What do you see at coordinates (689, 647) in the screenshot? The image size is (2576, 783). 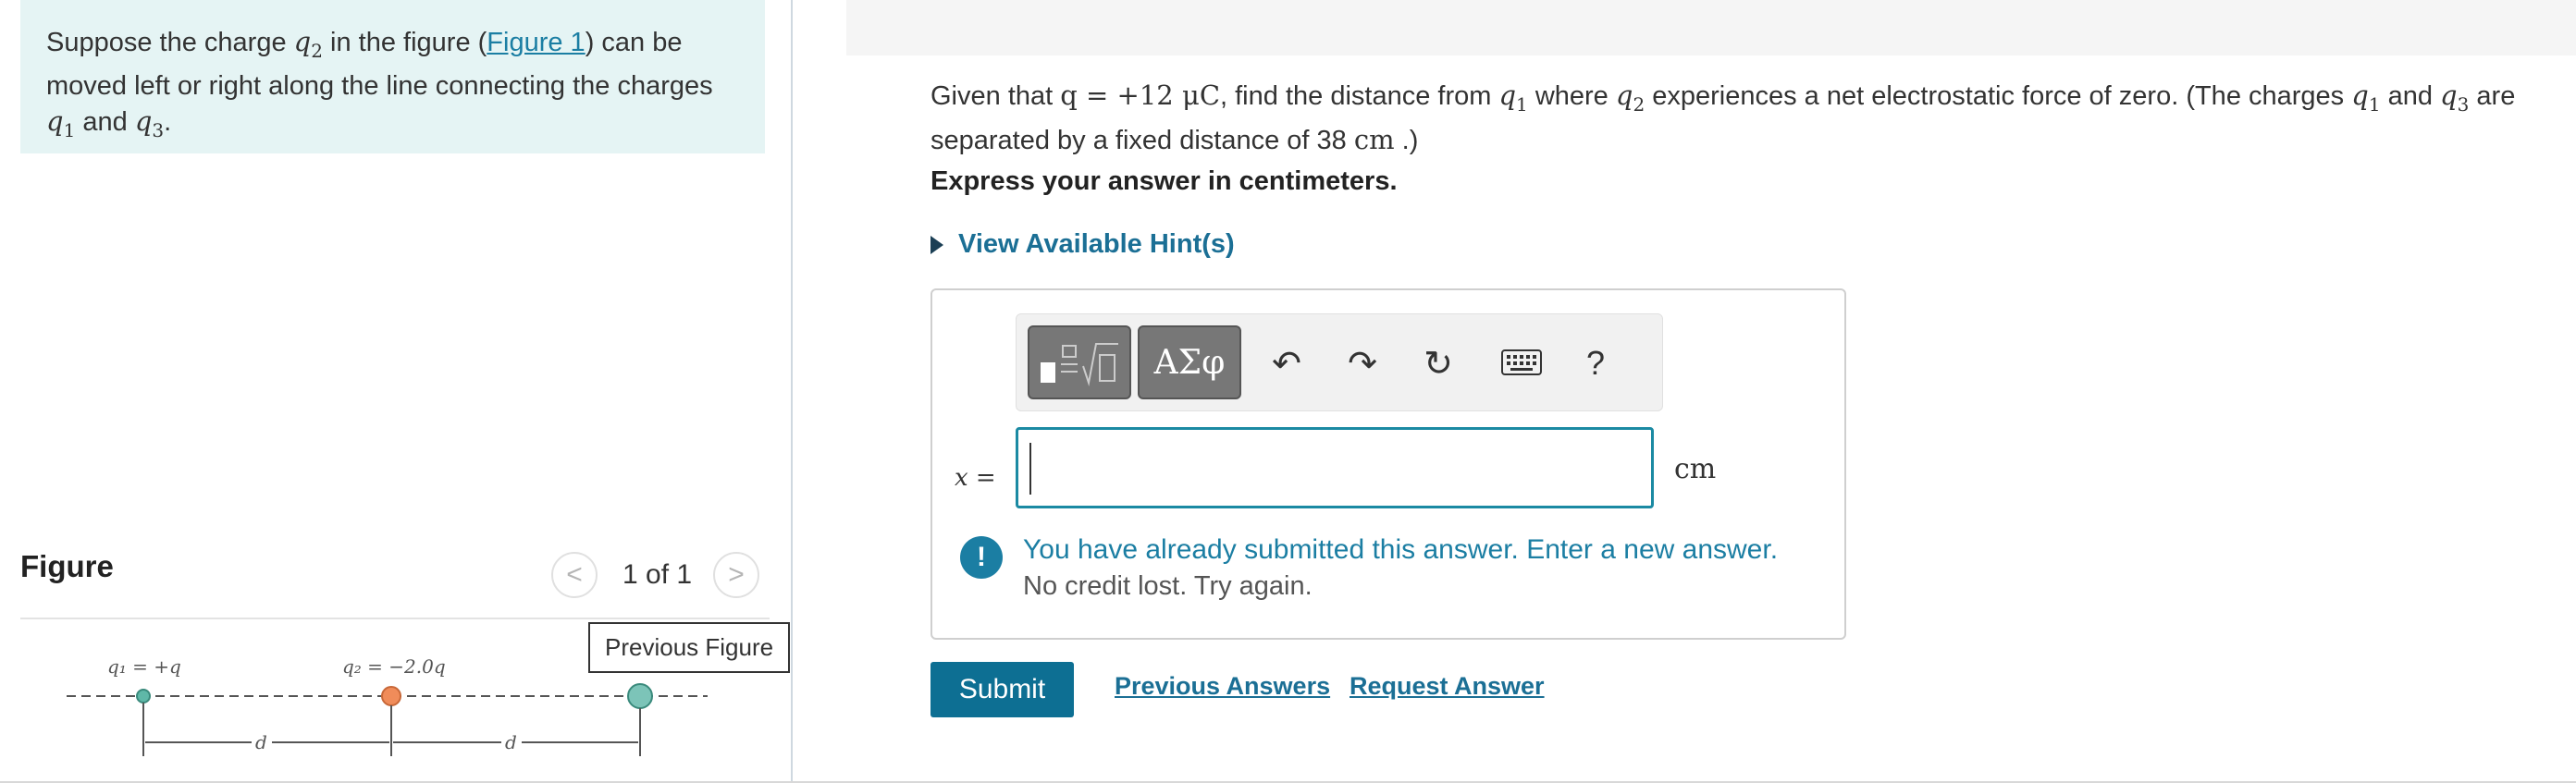 I see `previous-figure-tooltip: Previous Figure` at bounding box center [689, 647].